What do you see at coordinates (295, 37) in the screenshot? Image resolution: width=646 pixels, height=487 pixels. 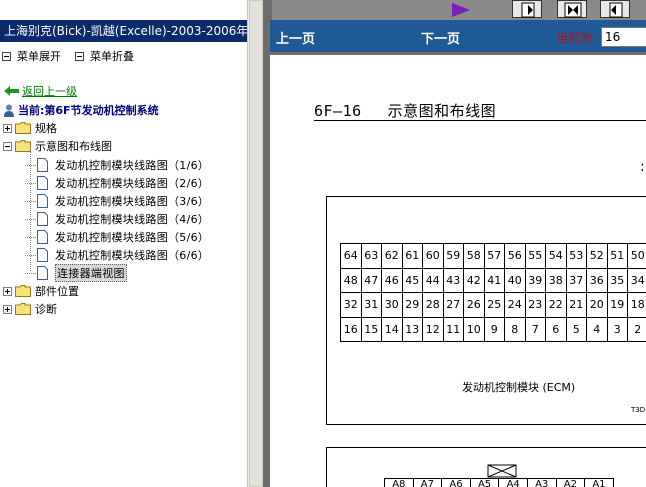 I see `prev-page-link: 上一页` at bounding box center [295, 37].